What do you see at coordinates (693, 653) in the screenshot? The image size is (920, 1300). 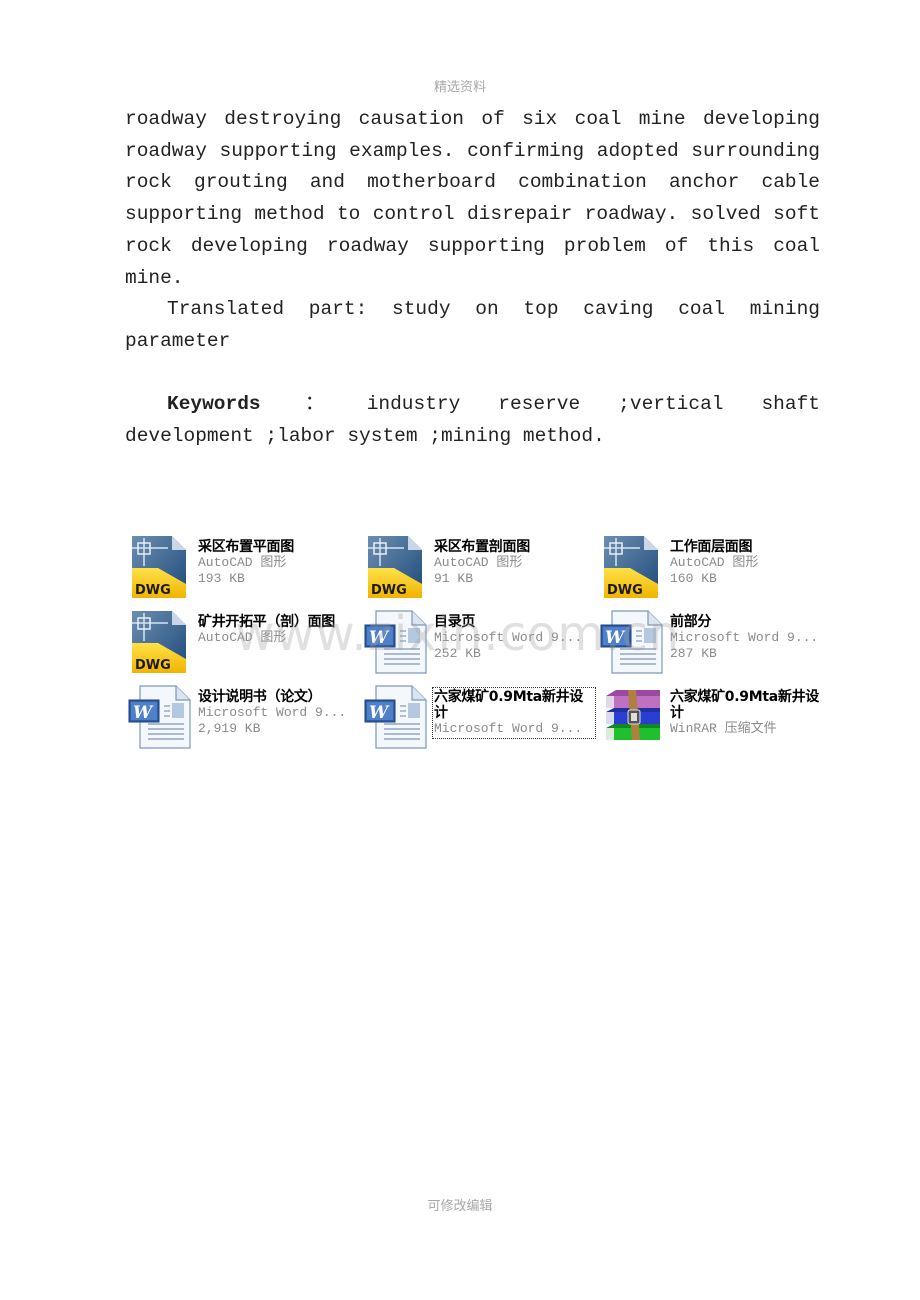 I see `file-size: 287 KB` at bounding box center [693, 653].